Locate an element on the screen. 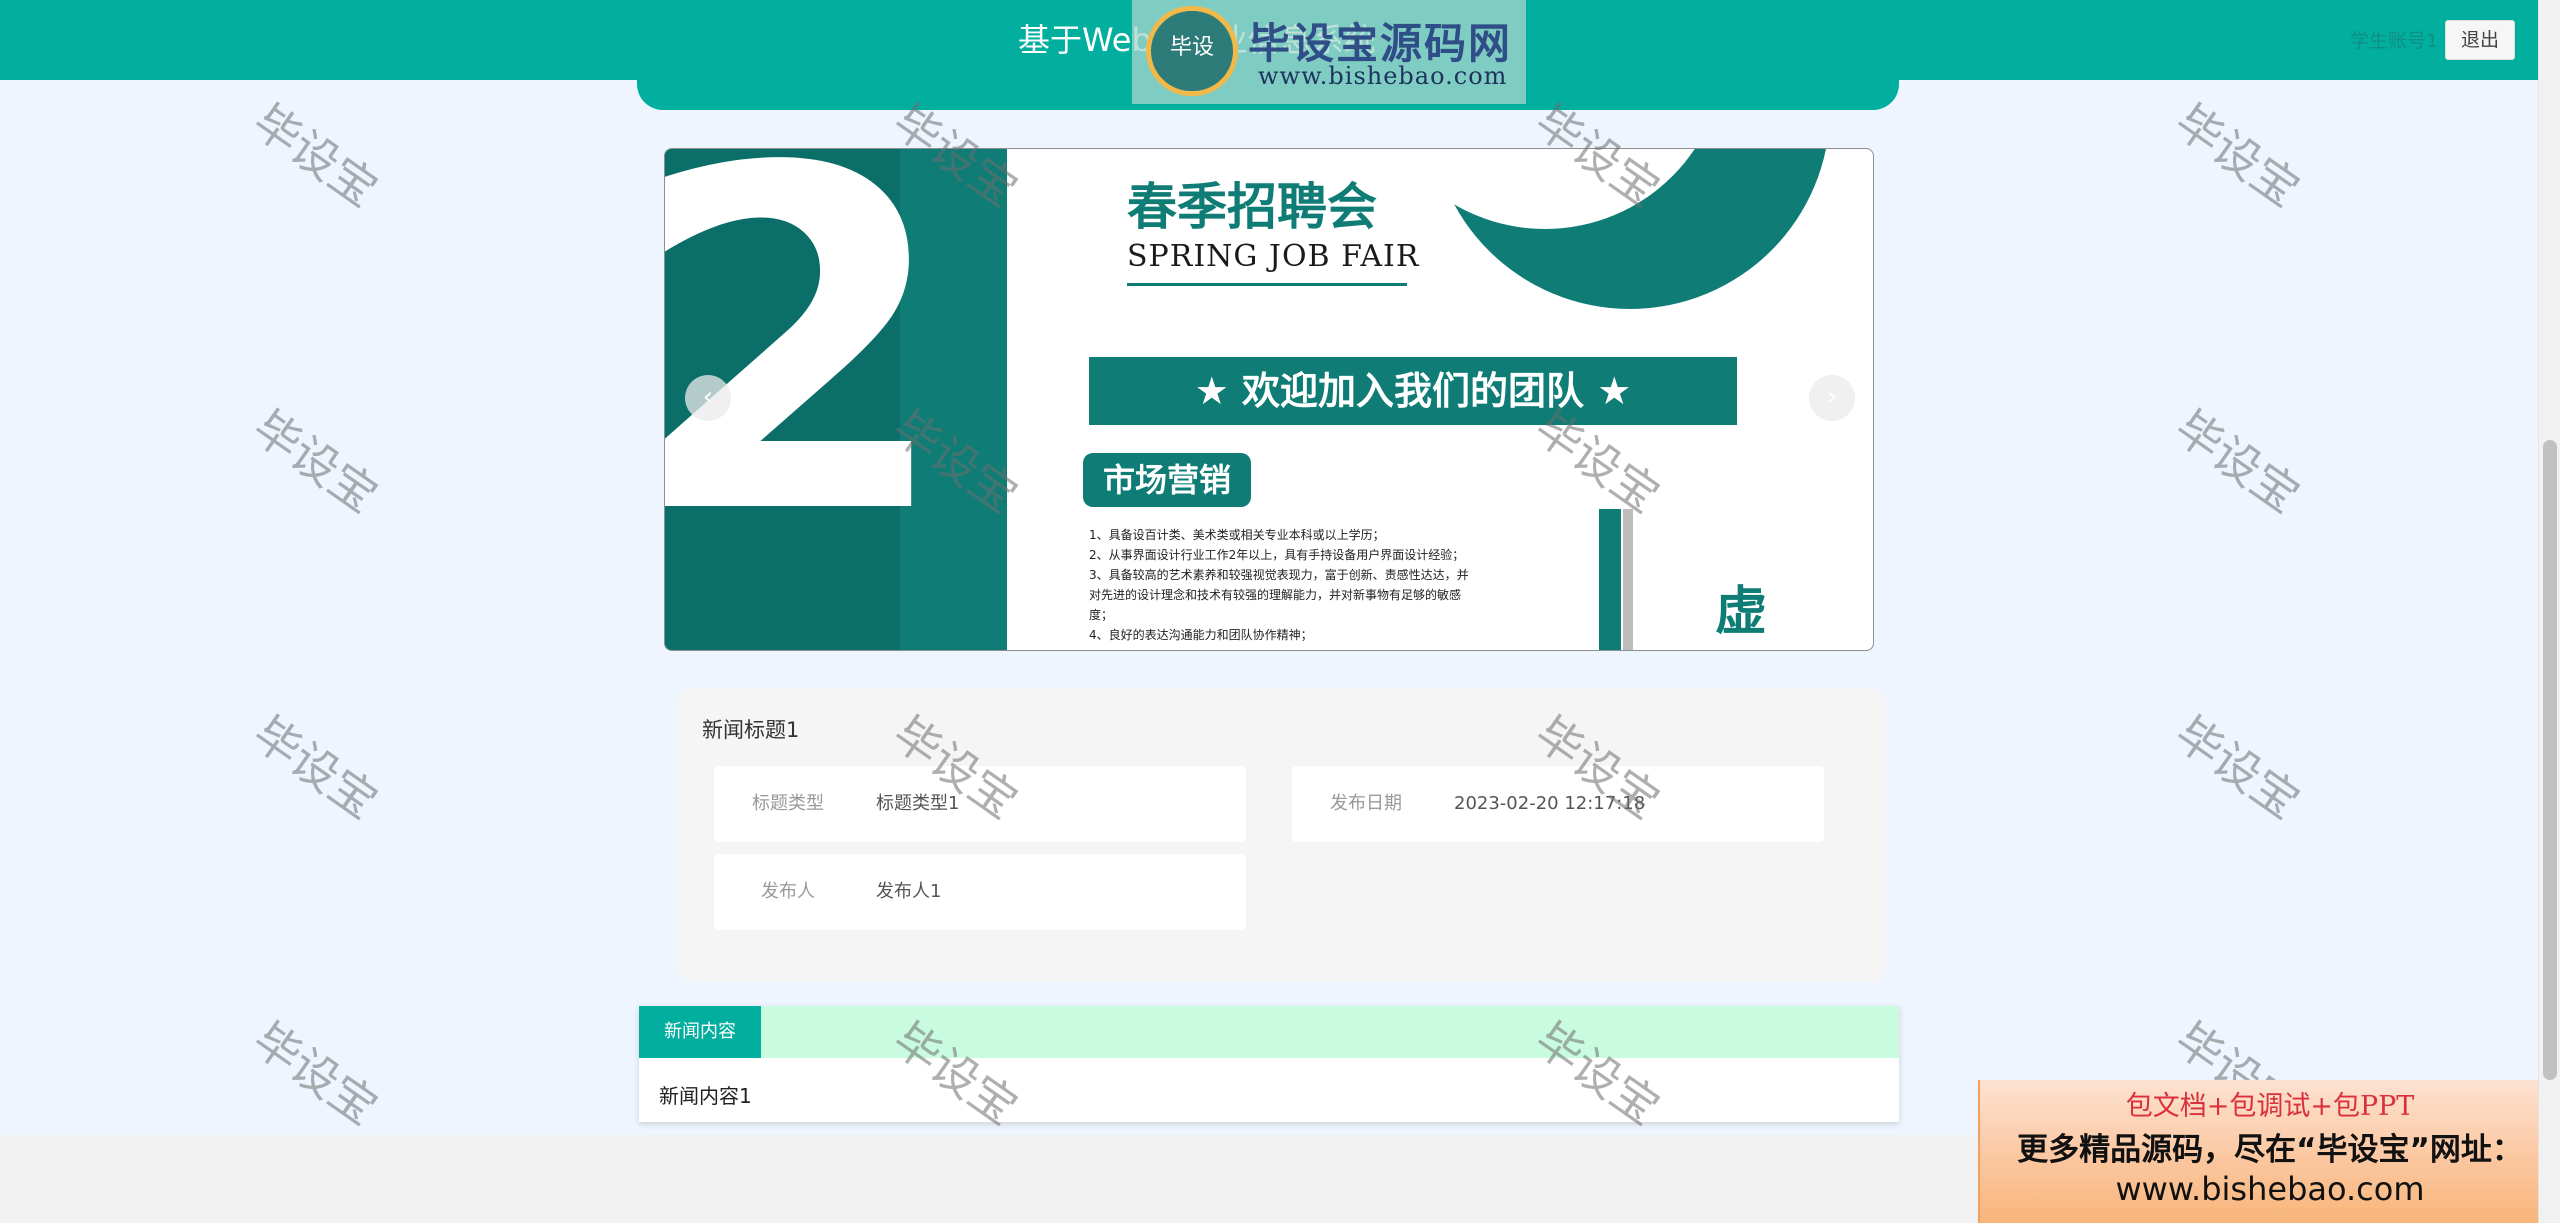 This screenshot has width=2560, height=1223. news-title: 新闻标题1 is located at coordinates (751, 730).